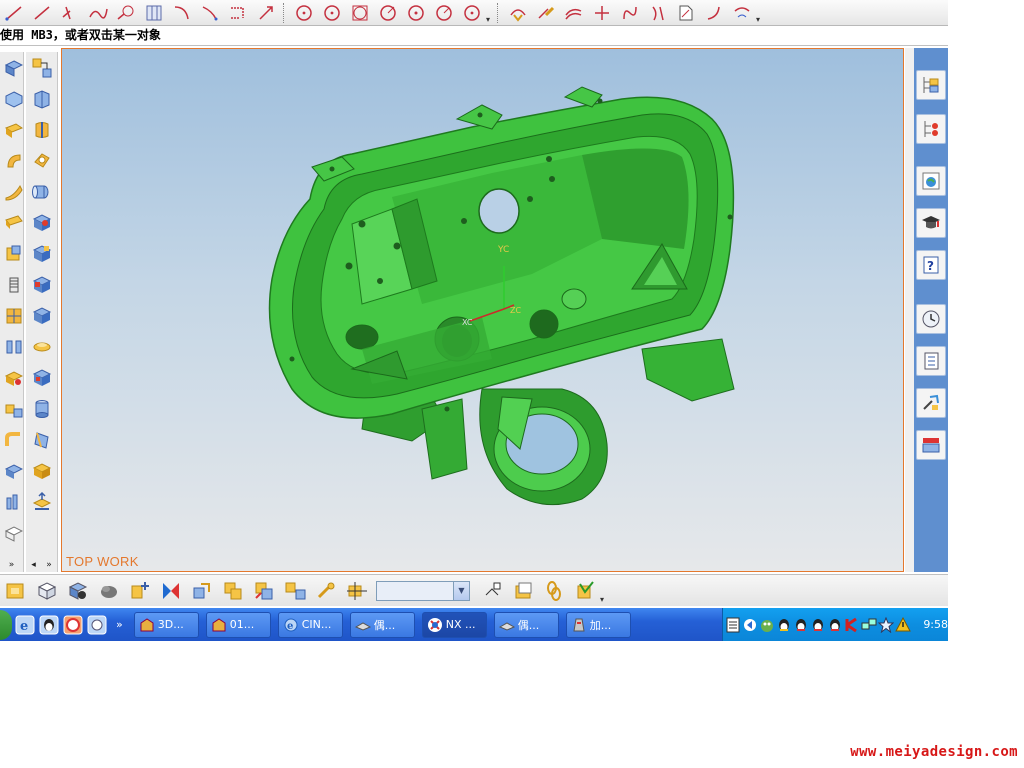  I want to click on polyline-icon, so click(70, 13).